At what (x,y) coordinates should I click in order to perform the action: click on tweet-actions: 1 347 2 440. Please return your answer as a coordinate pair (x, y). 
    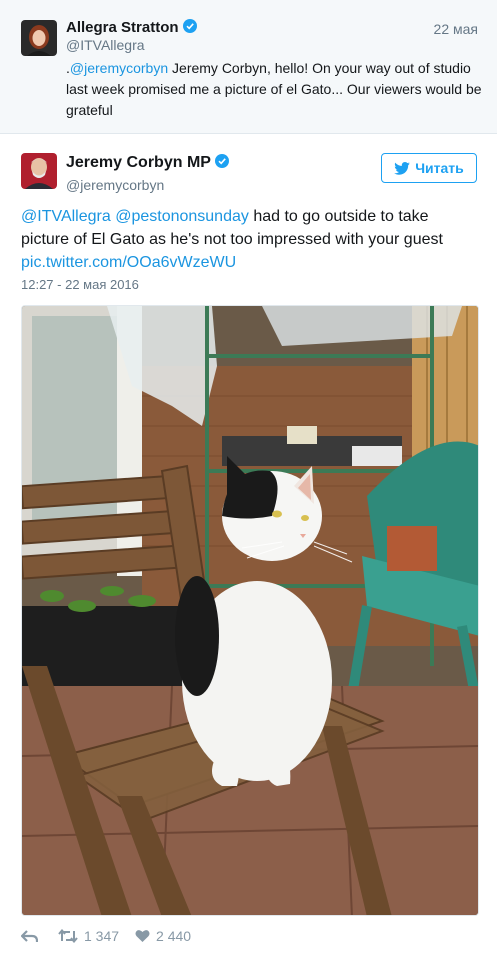
    Looking at the image, I should click on (106, 936).